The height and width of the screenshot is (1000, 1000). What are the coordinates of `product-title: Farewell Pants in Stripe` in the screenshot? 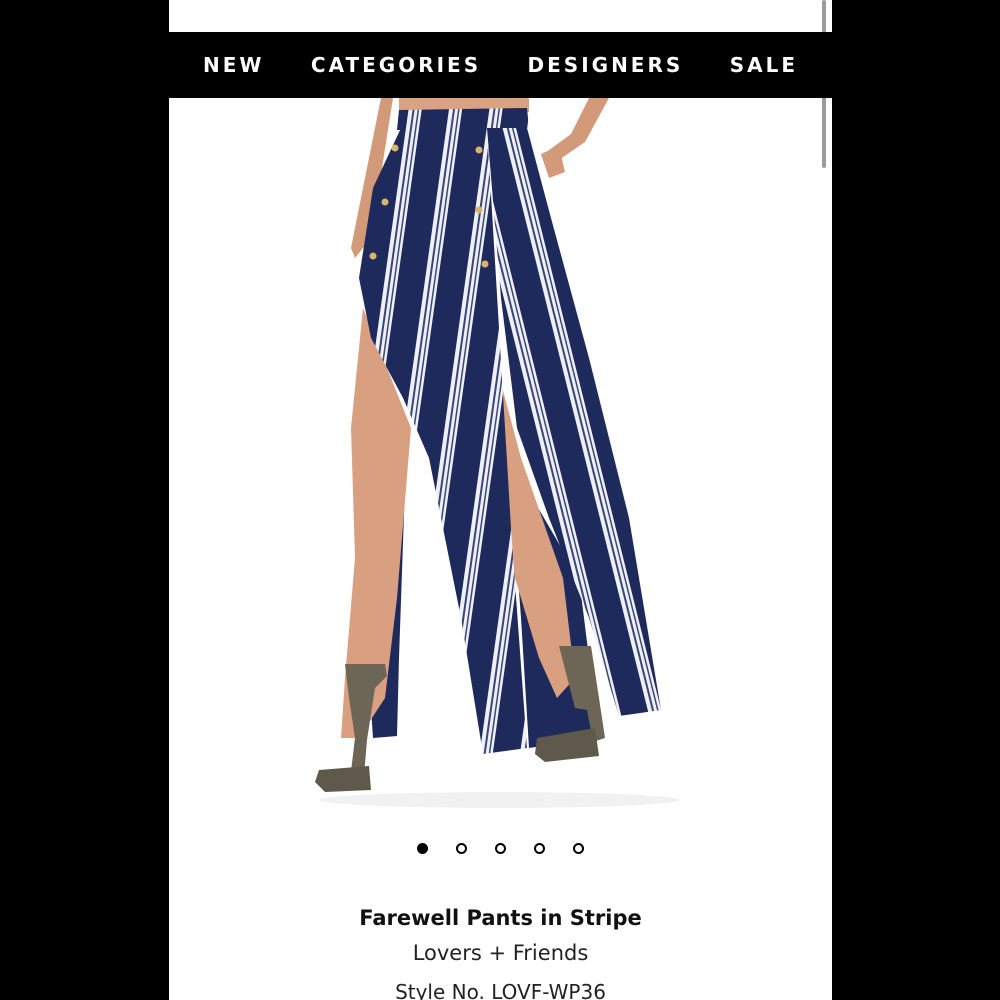 It's located at (500, 918).